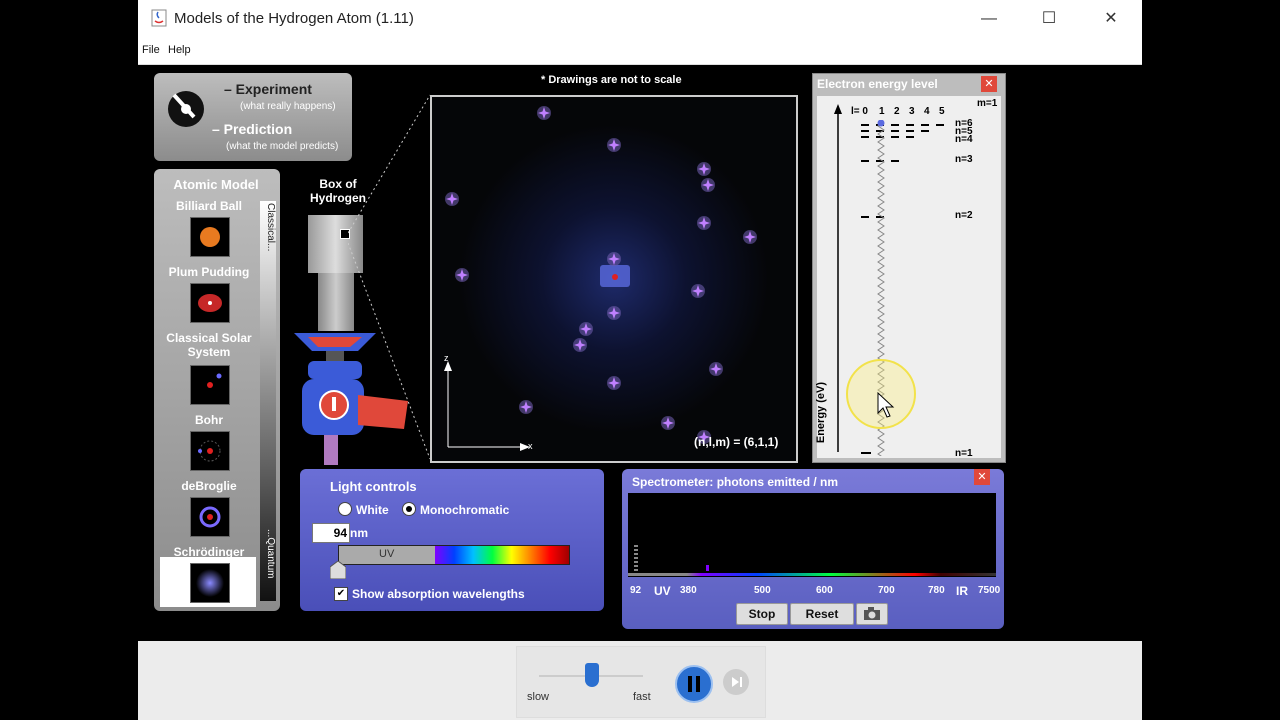  Describe the element at coordinates (989, 590) in the screenshot. I see `tick-7500: 7500` at that location.